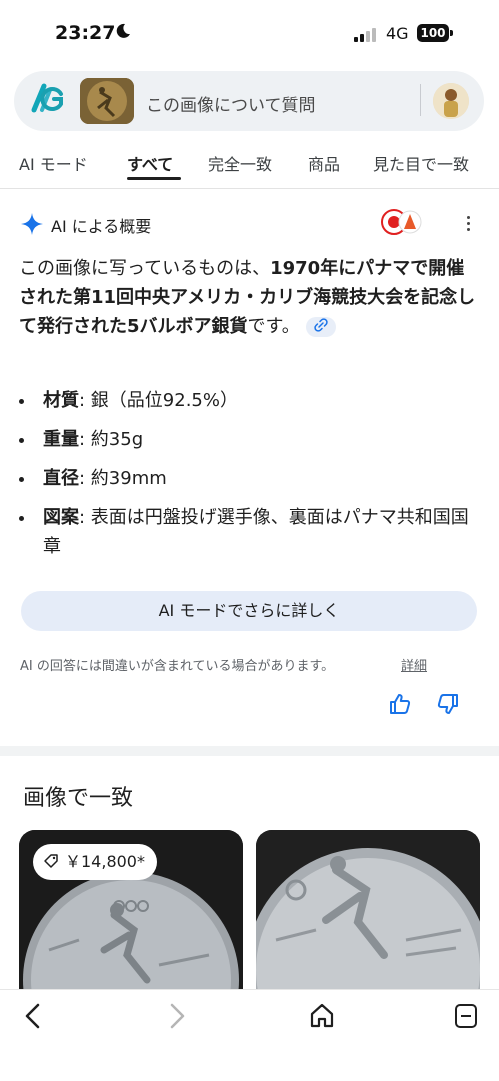  I want to click on link-icon, so click(320, 327).